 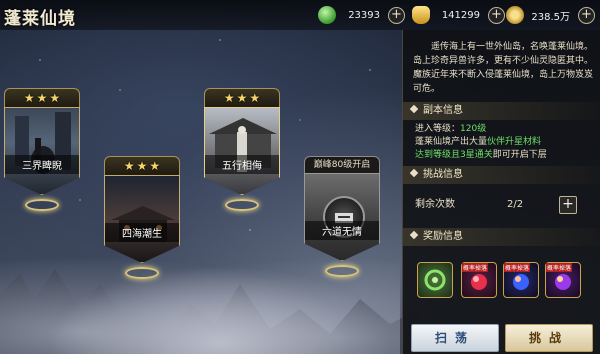 I want to click on stage-image-frame: 三界睥睨, so click(x=42, y=151).